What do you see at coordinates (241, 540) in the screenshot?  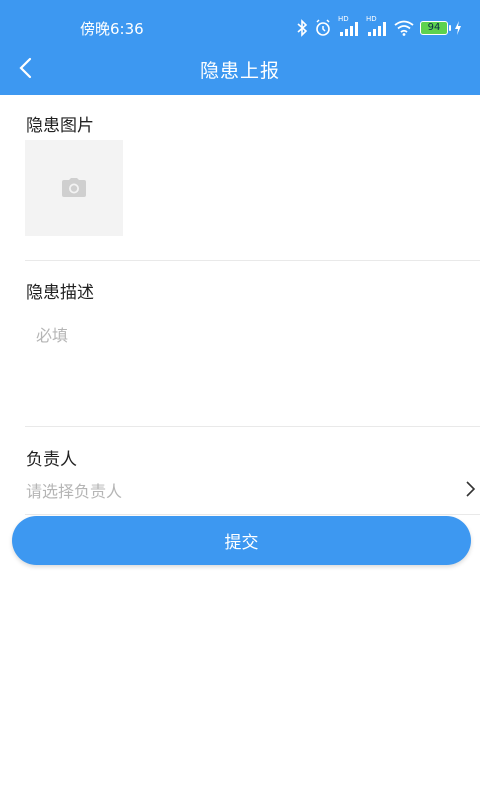 I see `submit-button: 提交` at bounding box center [241, 540].